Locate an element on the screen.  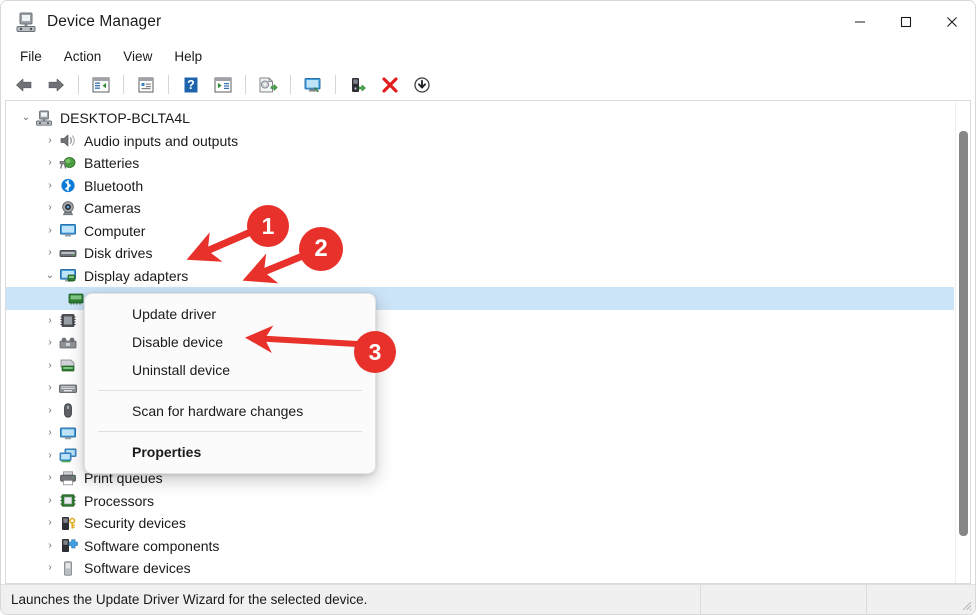
annotation-badge-number: 1 is located at coordinates (268, 225).